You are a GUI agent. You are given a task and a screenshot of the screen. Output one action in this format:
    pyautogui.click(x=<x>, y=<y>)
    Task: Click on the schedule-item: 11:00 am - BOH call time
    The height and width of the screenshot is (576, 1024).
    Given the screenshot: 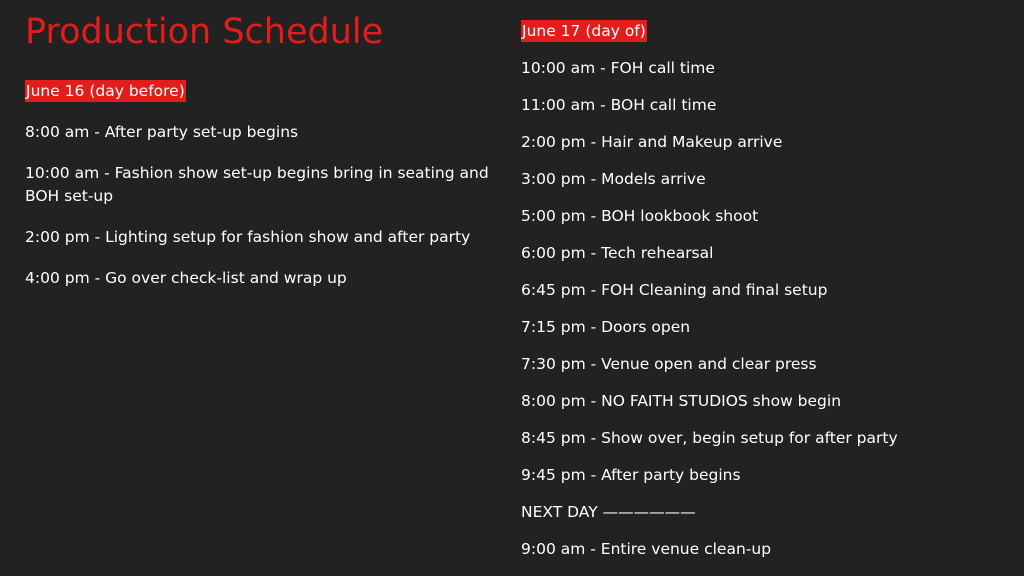 What is the action you would take?
    pyautogui.click(x=619, y=105)
    